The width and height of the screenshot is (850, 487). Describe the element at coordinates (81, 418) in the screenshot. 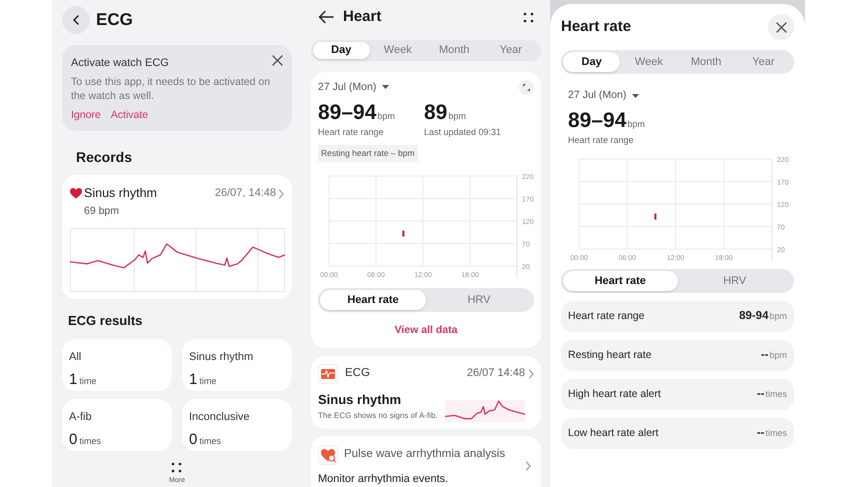

I see `result-label: A-fib` at that location.